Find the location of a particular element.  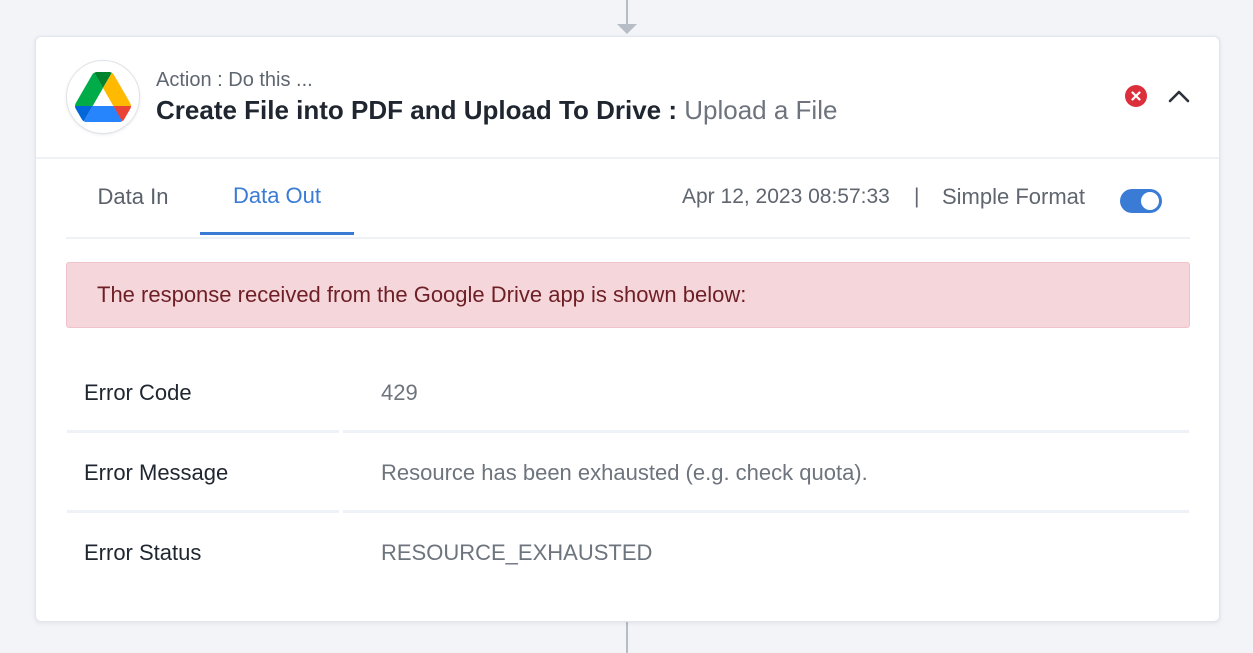

google-drive-logo is located at coordinates (103, 97).